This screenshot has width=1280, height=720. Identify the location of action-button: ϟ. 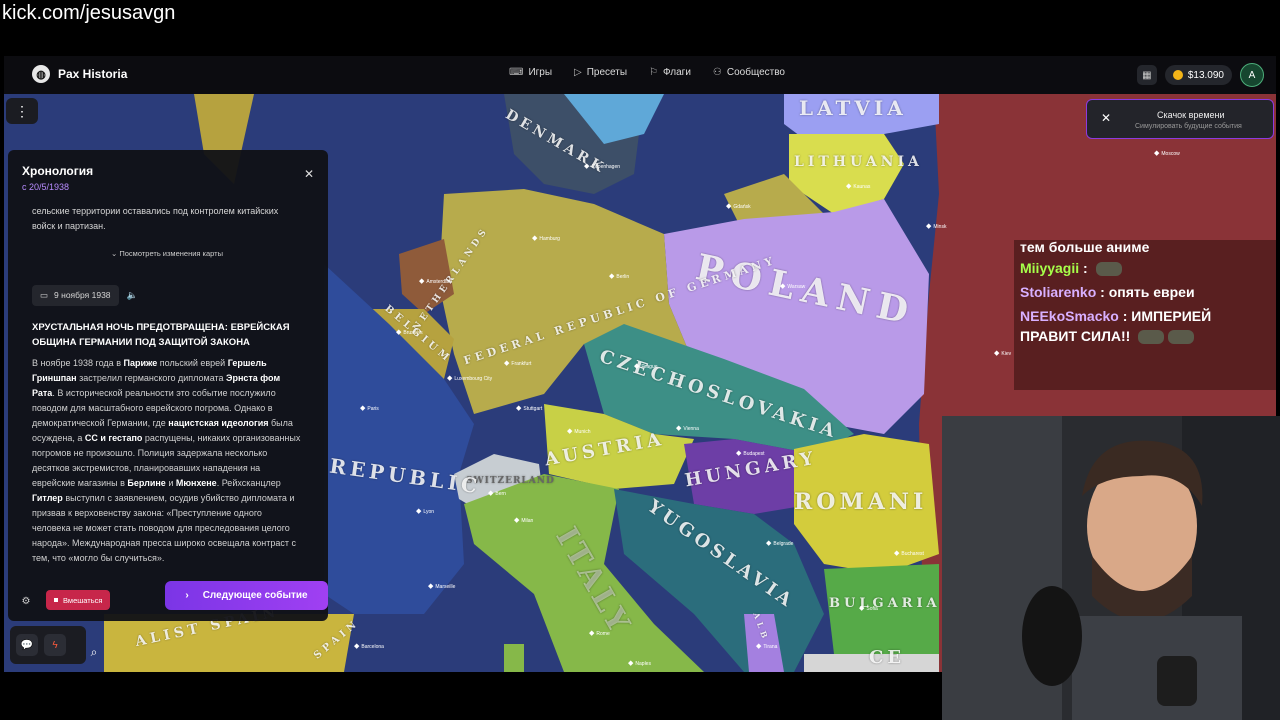
(55, 645).